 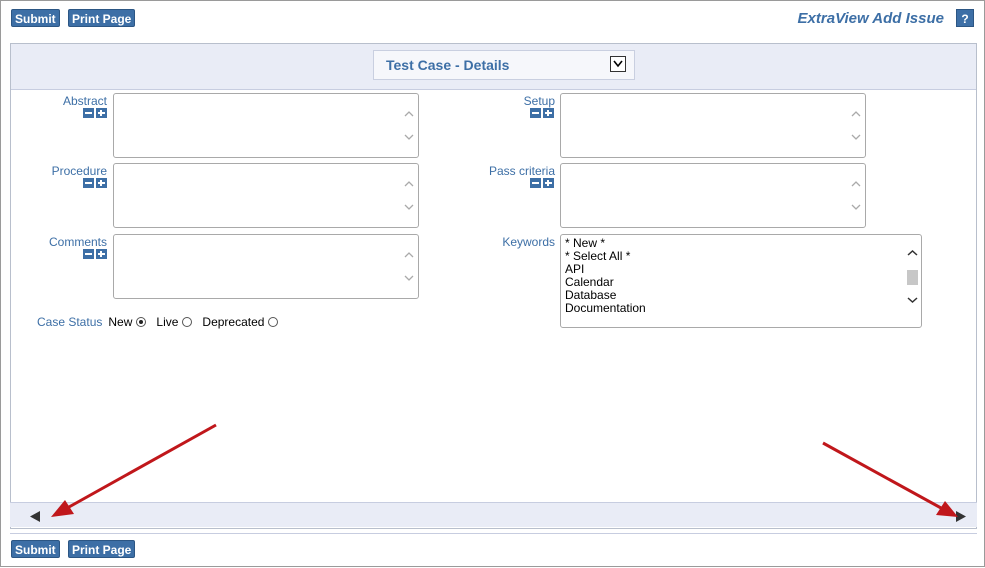 I want to click on divider, so click(x=493, y=533).